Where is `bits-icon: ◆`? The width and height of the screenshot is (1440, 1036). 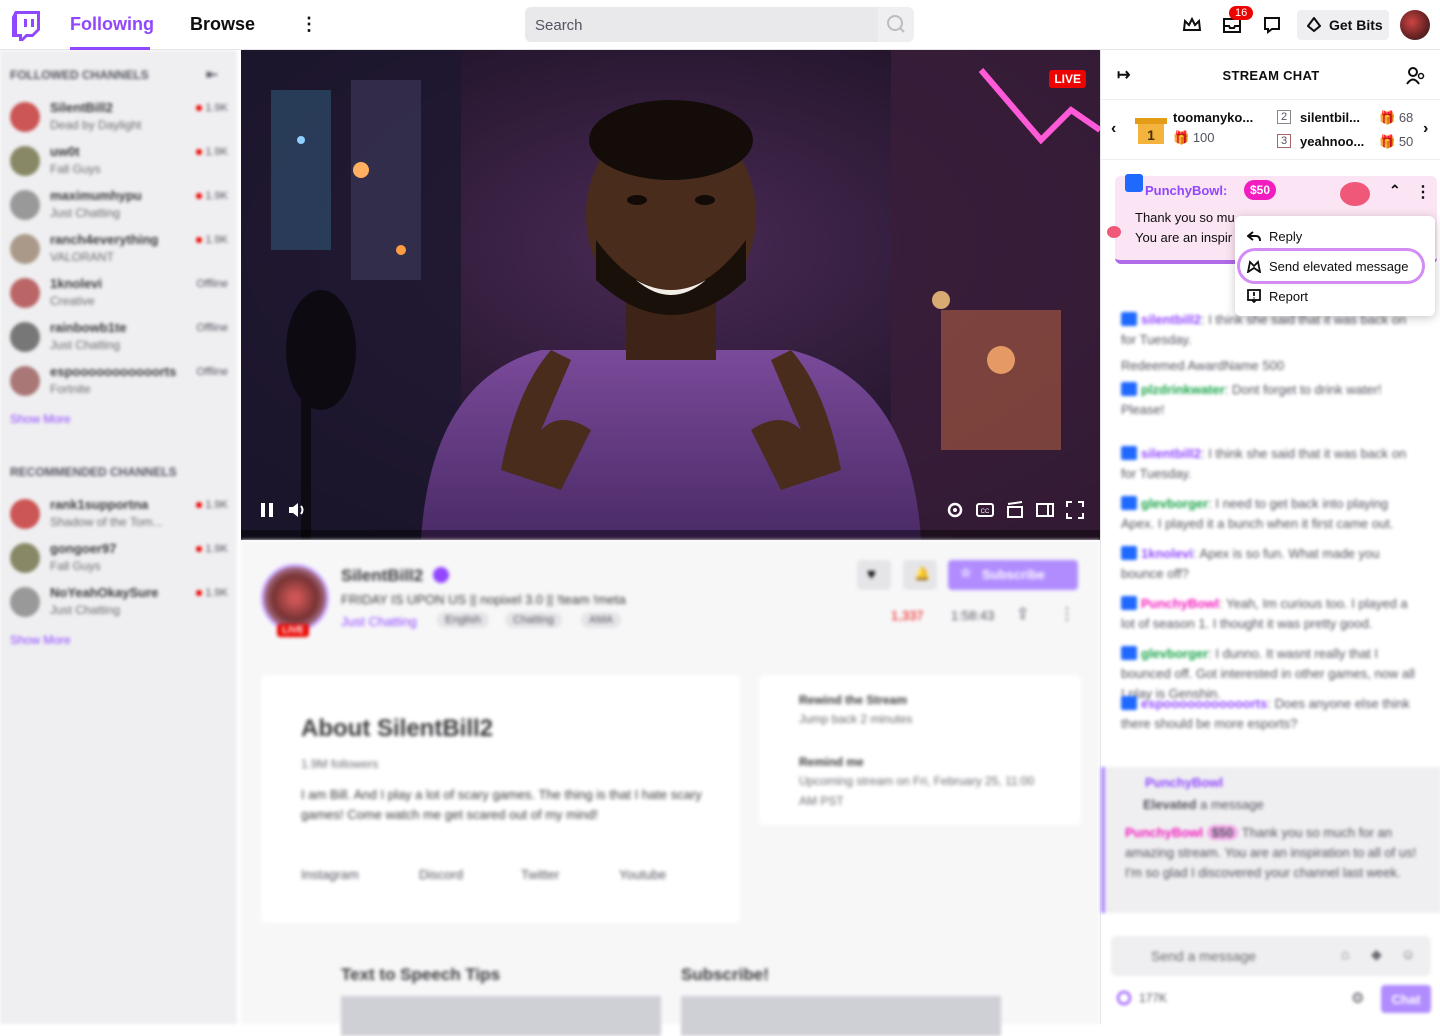
bits-icon: ◆ is located at coordinates (1376, 954).